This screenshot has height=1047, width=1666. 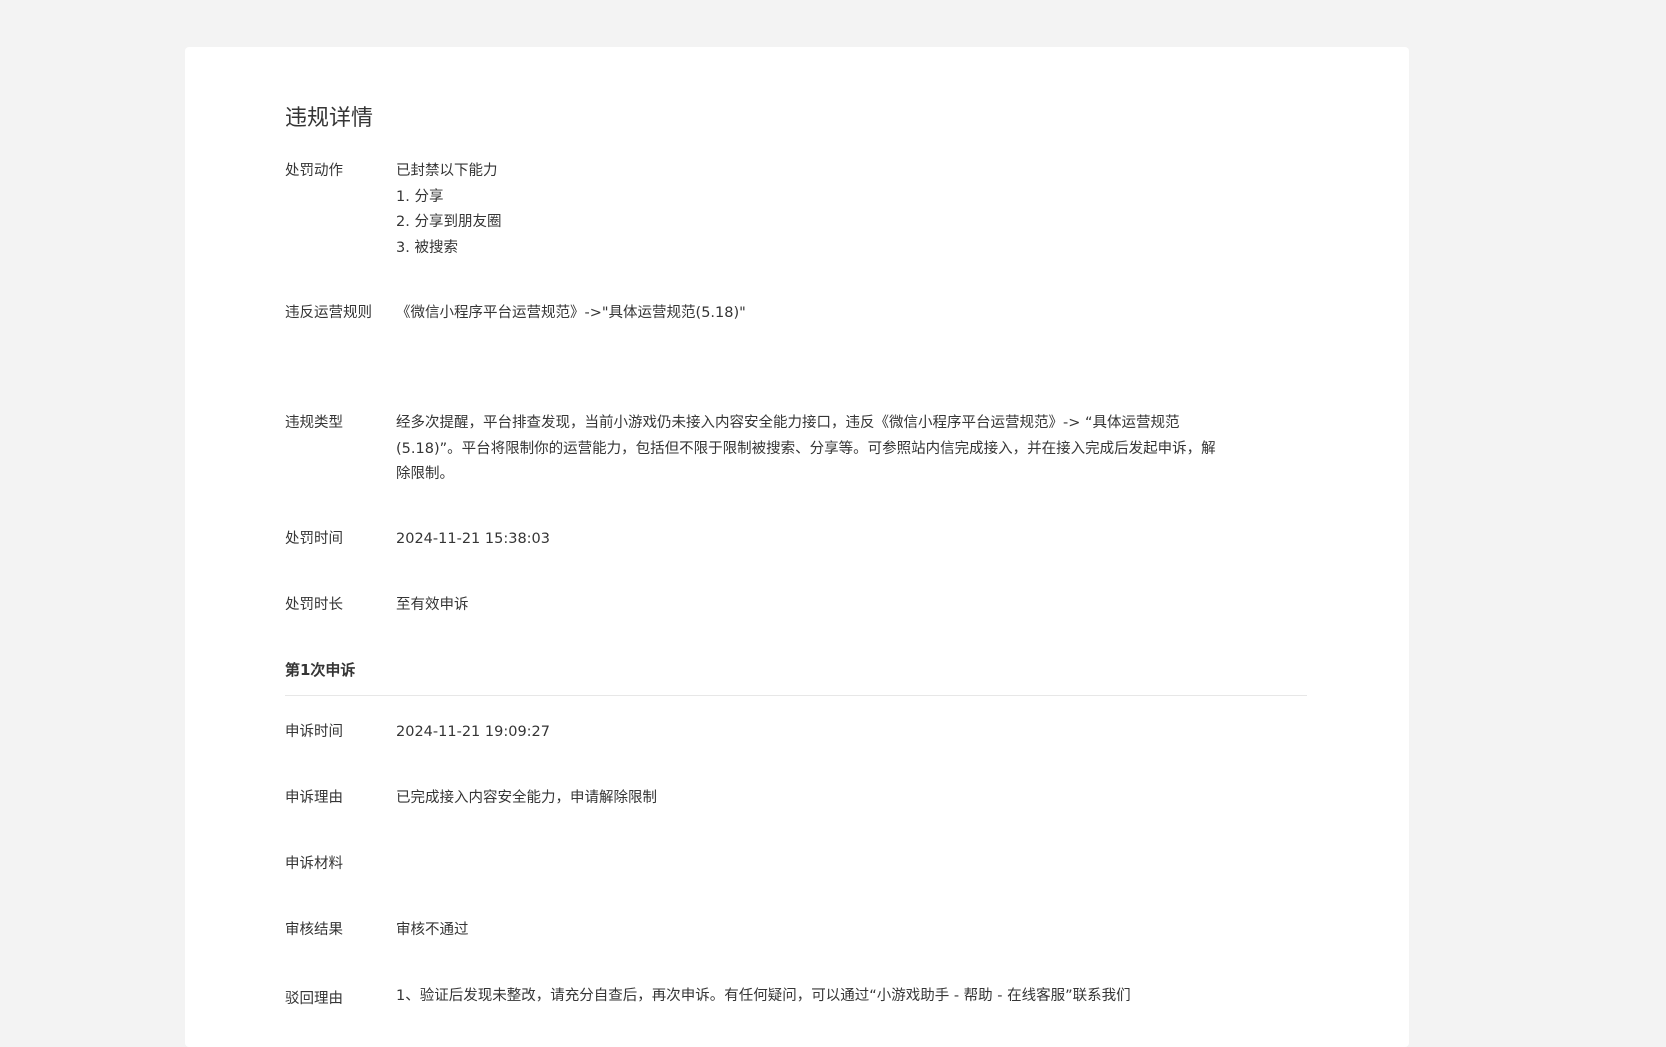 I want to click on review-result-value: 审核不通过, so click(x=432, y=930).